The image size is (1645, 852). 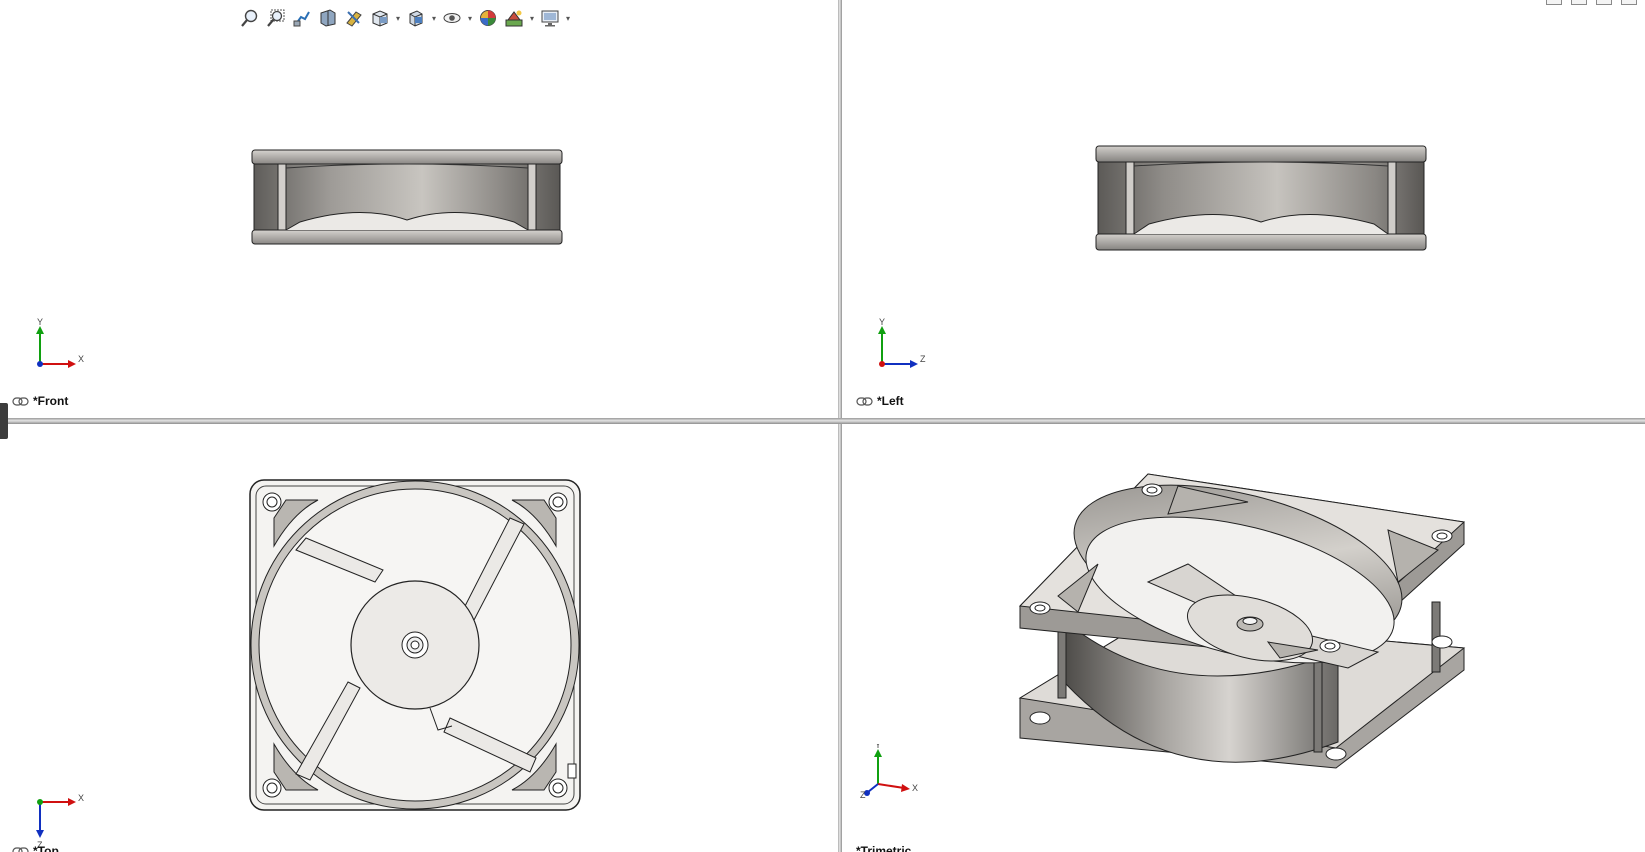 I want to click on fan-model-front, so click(x=407, y=197).